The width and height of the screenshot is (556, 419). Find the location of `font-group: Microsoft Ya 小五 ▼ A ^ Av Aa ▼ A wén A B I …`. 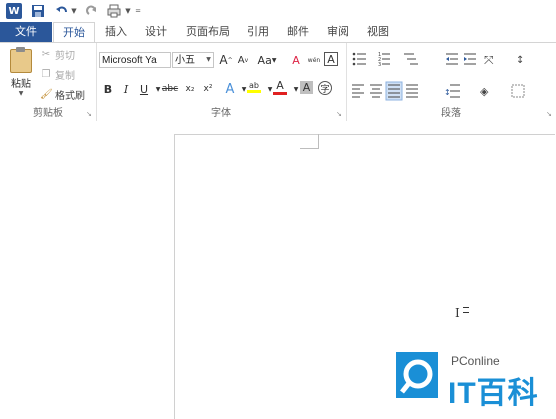

font-group: Microsoft Ya 小五 ▼ A ^ Av Aa ▼ A wén A B I … is located at coordinates (221, 82).